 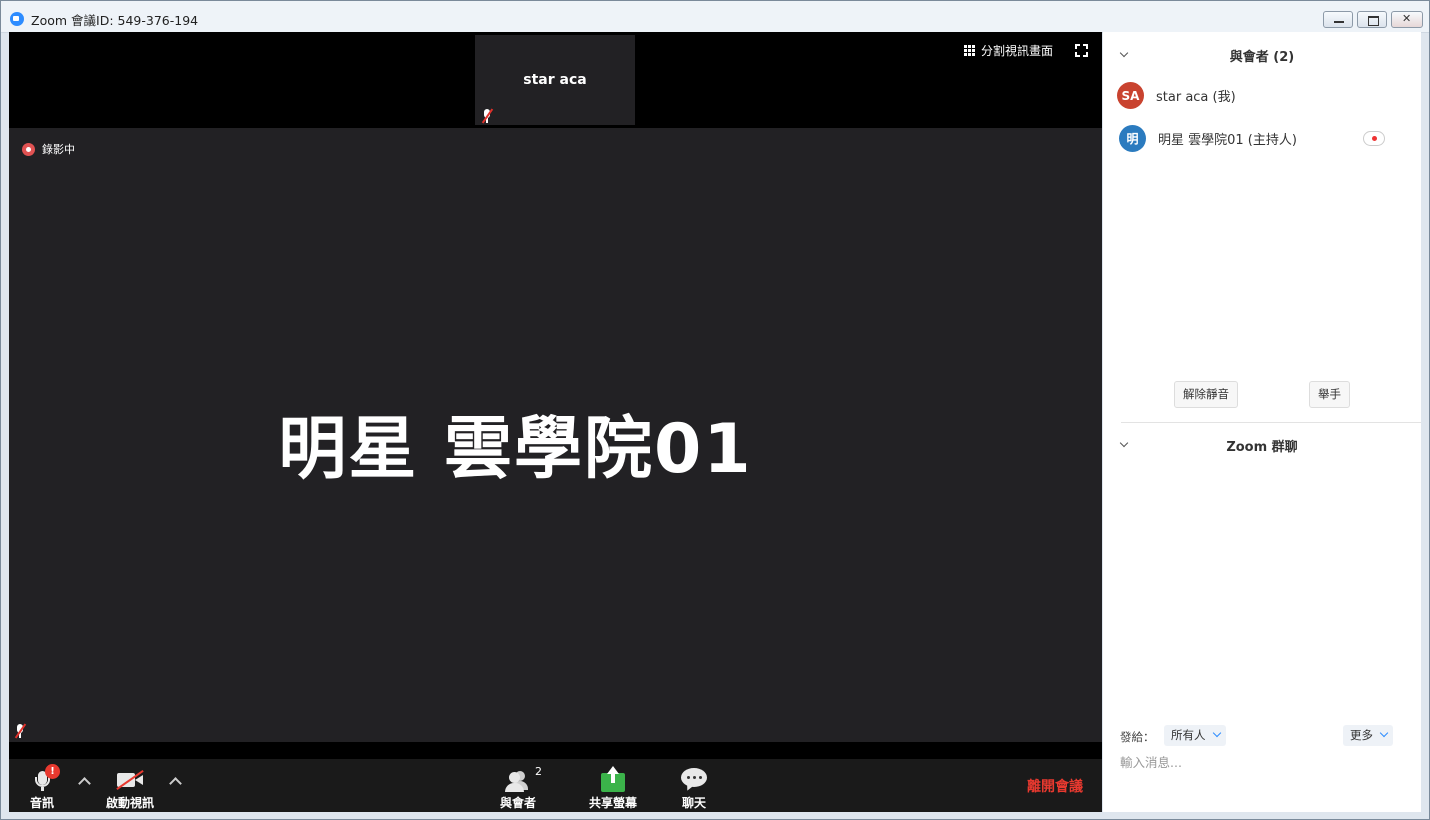 I want to click on avatar: 明, so click(x=1132, y=138).